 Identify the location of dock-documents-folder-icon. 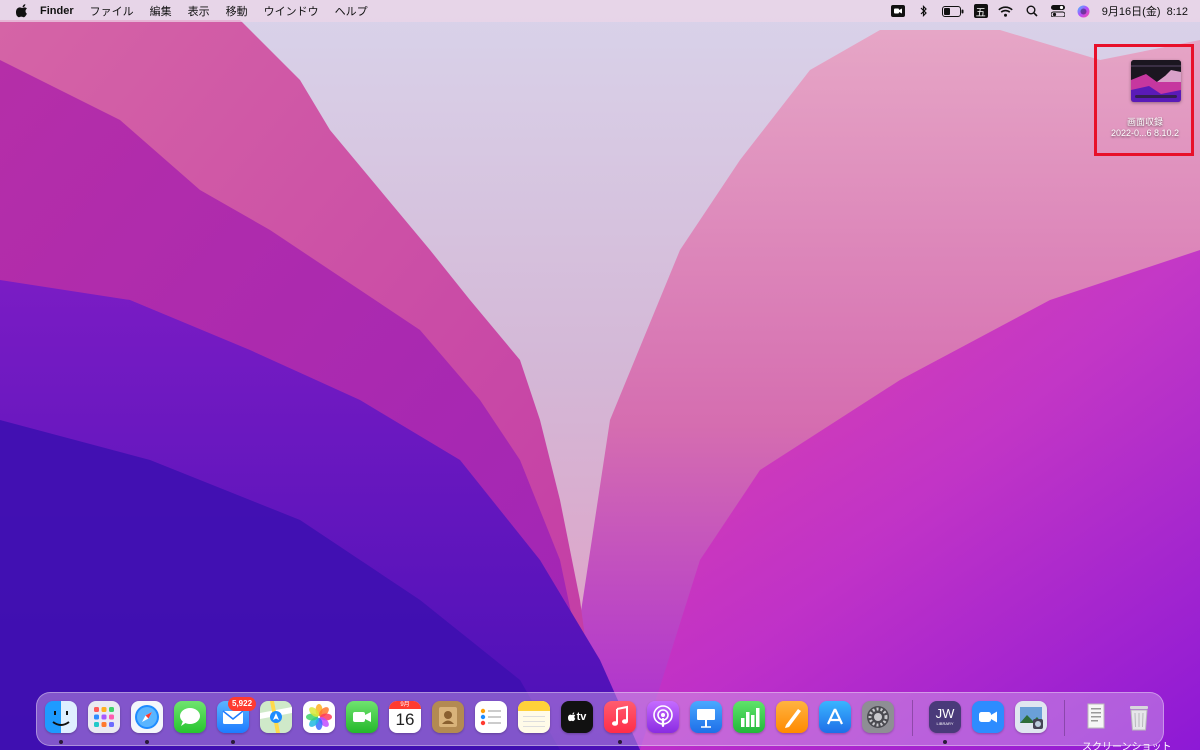
(1096, 717).